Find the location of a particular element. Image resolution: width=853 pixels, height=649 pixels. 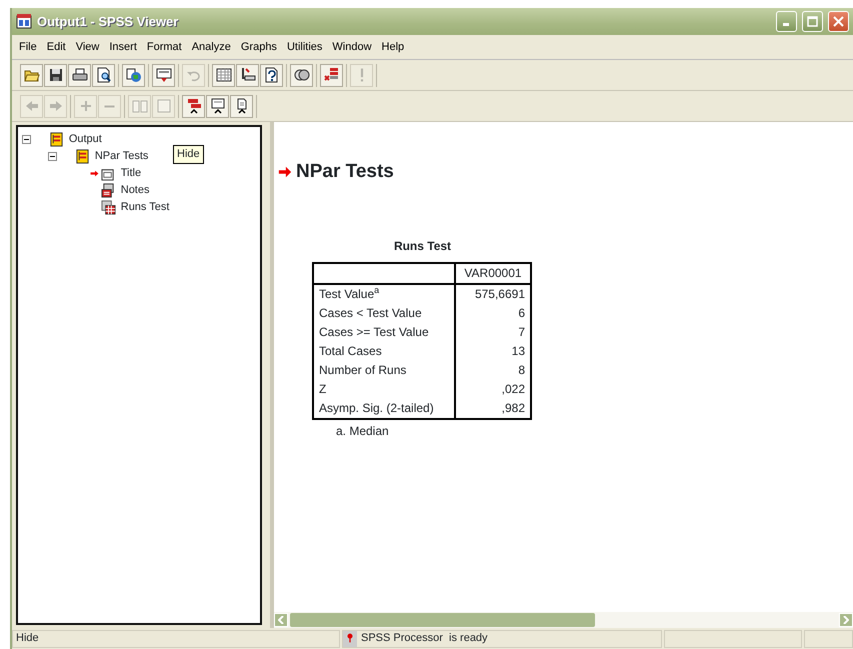

menu-item: Format is located at coordinates (164, 47).